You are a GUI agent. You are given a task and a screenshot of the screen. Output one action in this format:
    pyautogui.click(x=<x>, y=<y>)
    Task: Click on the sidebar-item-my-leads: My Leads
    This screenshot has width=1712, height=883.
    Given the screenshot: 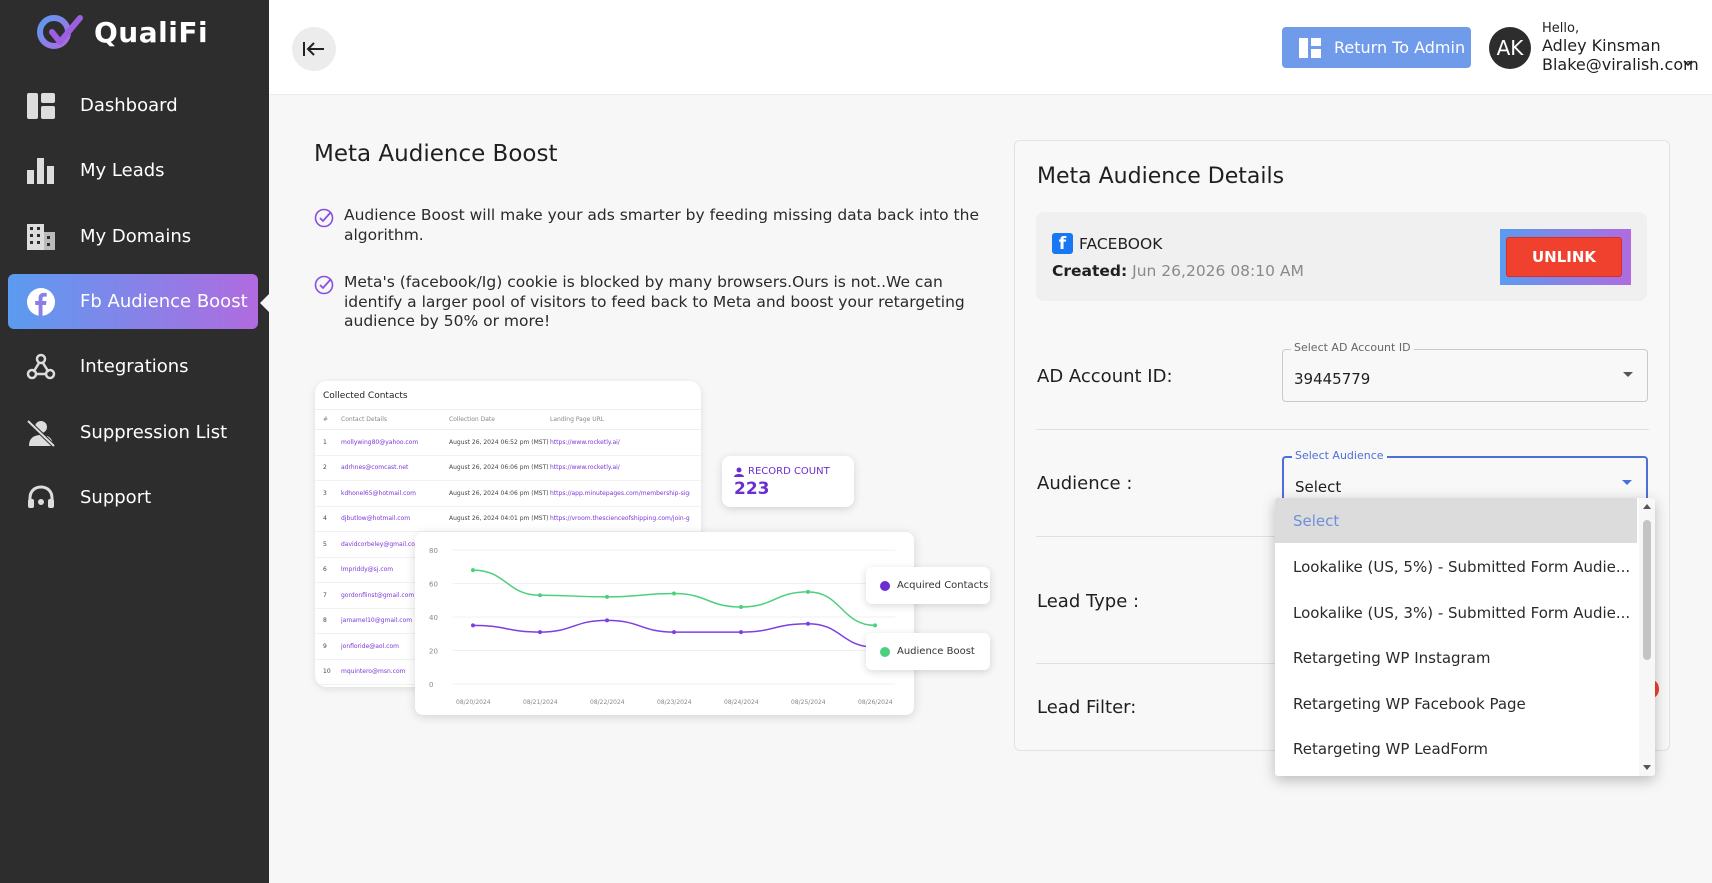 What is the action you would take?
    pyautogui.click(x=133, y=170)
    